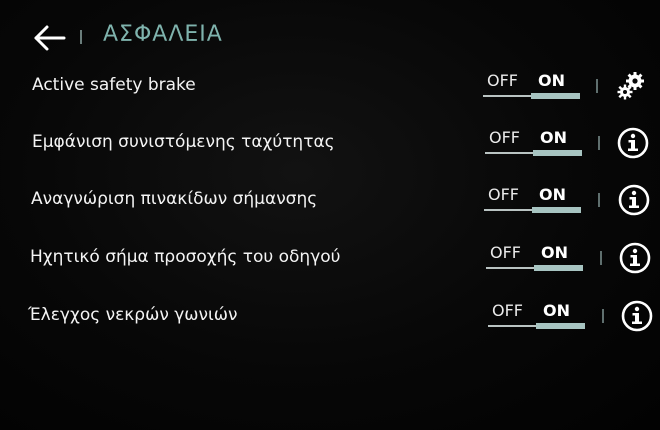 This screenshot has height=430, width=660. Describe the element at coordinates (535, 259) in the screenshot. I see `toggle-driver-attention-alert: OFF ON` at that location.